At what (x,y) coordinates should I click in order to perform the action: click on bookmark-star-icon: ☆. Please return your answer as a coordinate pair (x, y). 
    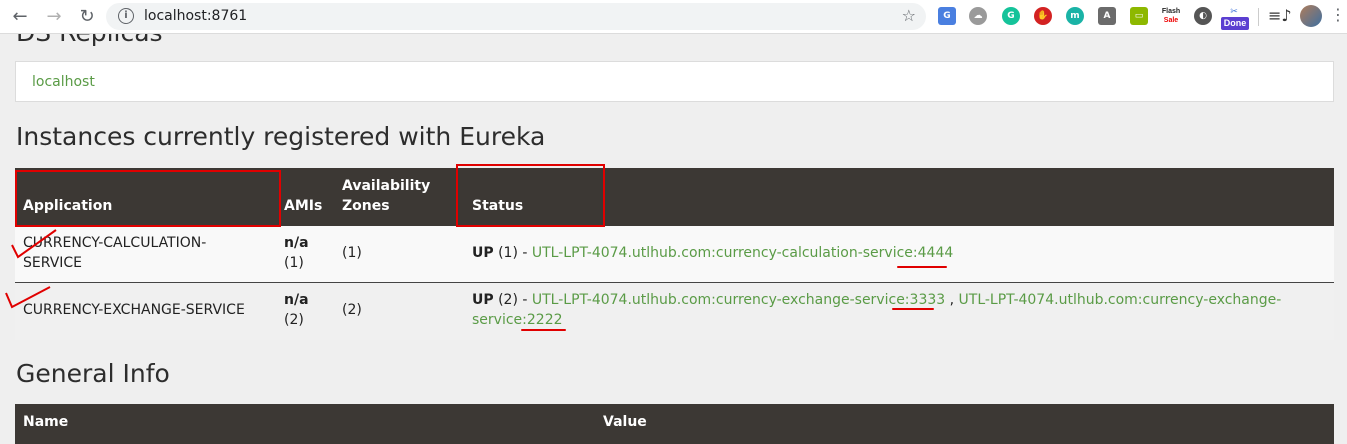
    Looking at the image, I should click on (909, 15).